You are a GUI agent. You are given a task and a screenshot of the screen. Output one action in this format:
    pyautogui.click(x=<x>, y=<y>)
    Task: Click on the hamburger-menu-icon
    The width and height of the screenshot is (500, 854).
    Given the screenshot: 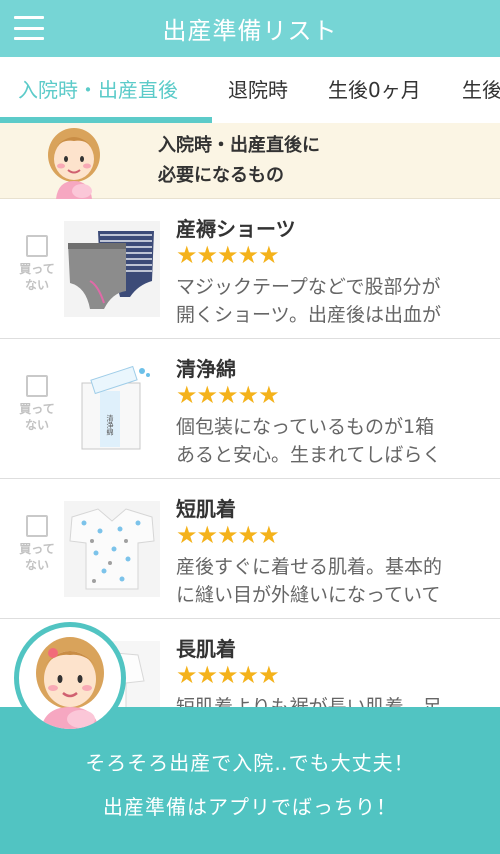 What is the action you would take?
    pyautogui.click(x=29, y=28)
    